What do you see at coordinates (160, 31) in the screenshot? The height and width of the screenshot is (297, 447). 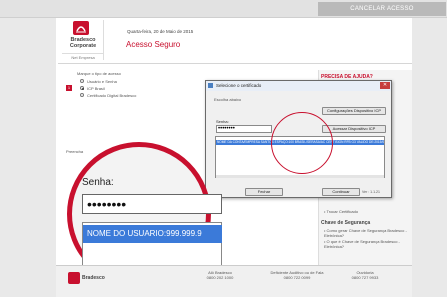 I see `current-date: Quarta-feira, 20 de Maio de 2015` at bounding box center [160, 31].